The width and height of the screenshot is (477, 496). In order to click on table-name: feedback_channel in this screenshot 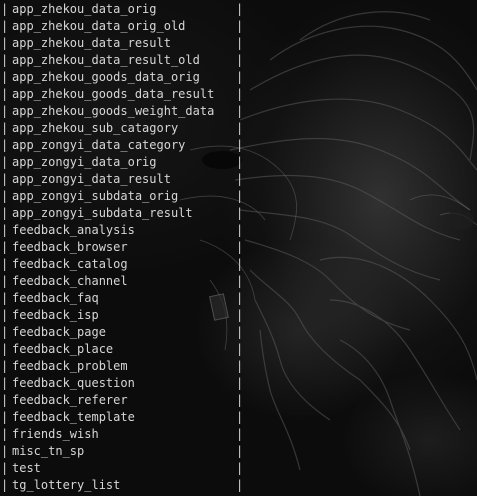, I will do `click(70, 281)`.